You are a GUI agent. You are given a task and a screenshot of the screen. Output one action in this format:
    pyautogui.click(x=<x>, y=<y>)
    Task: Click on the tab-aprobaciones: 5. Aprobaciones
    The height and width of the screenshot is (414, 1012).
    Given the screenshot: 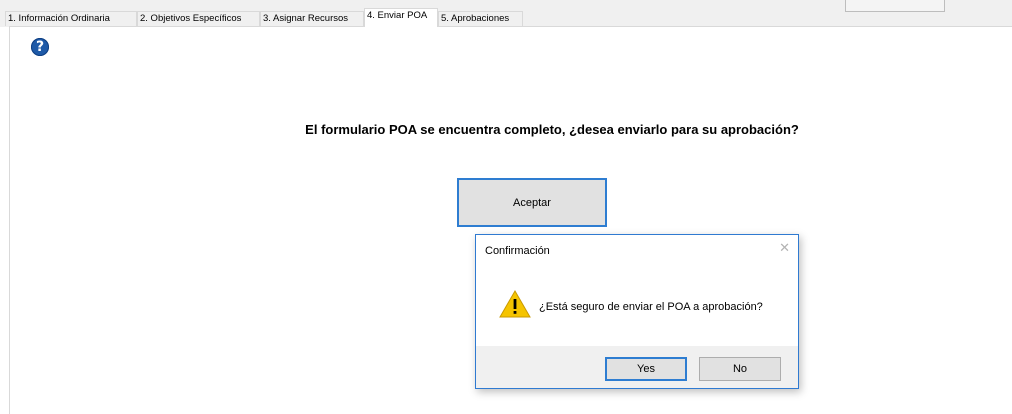 What is the action you would take?
    pyautogui.click(x=480, y=18)
    